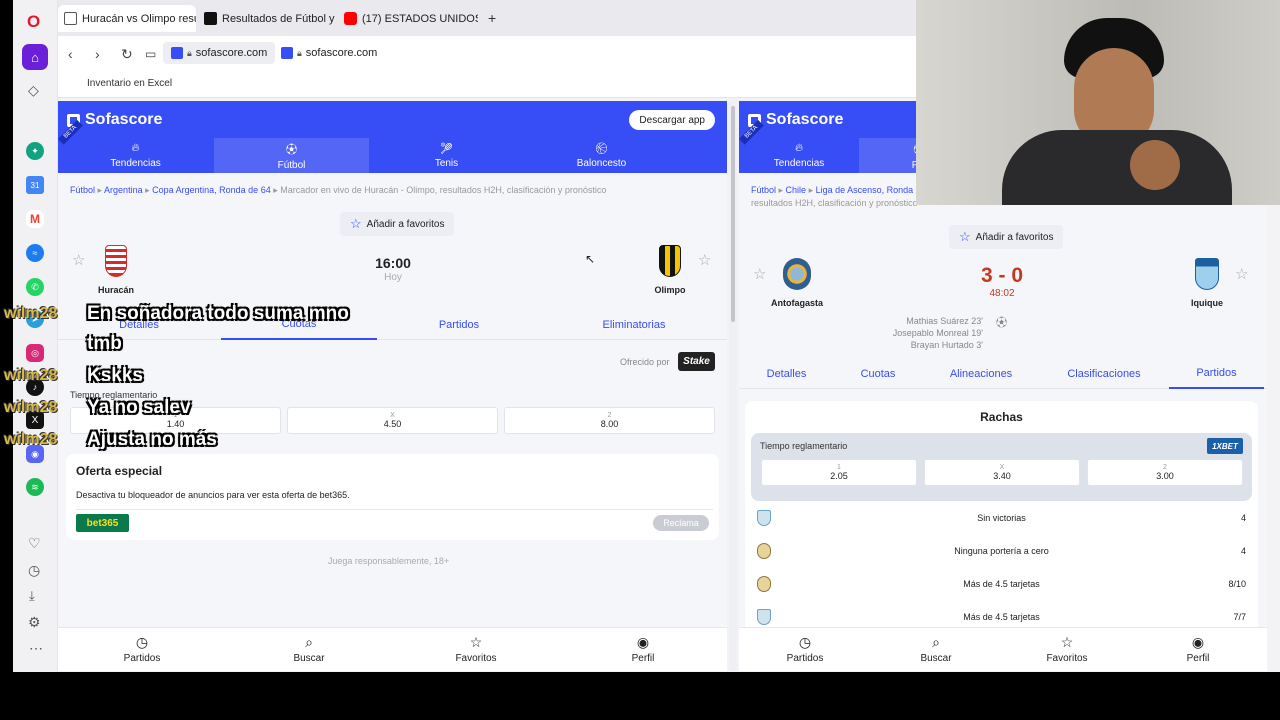 This screenshot has width=1280, height=720. Describe the element at coordinates (231, 53) in the screenshot. I see `url-text: sofascore.com` at that location.